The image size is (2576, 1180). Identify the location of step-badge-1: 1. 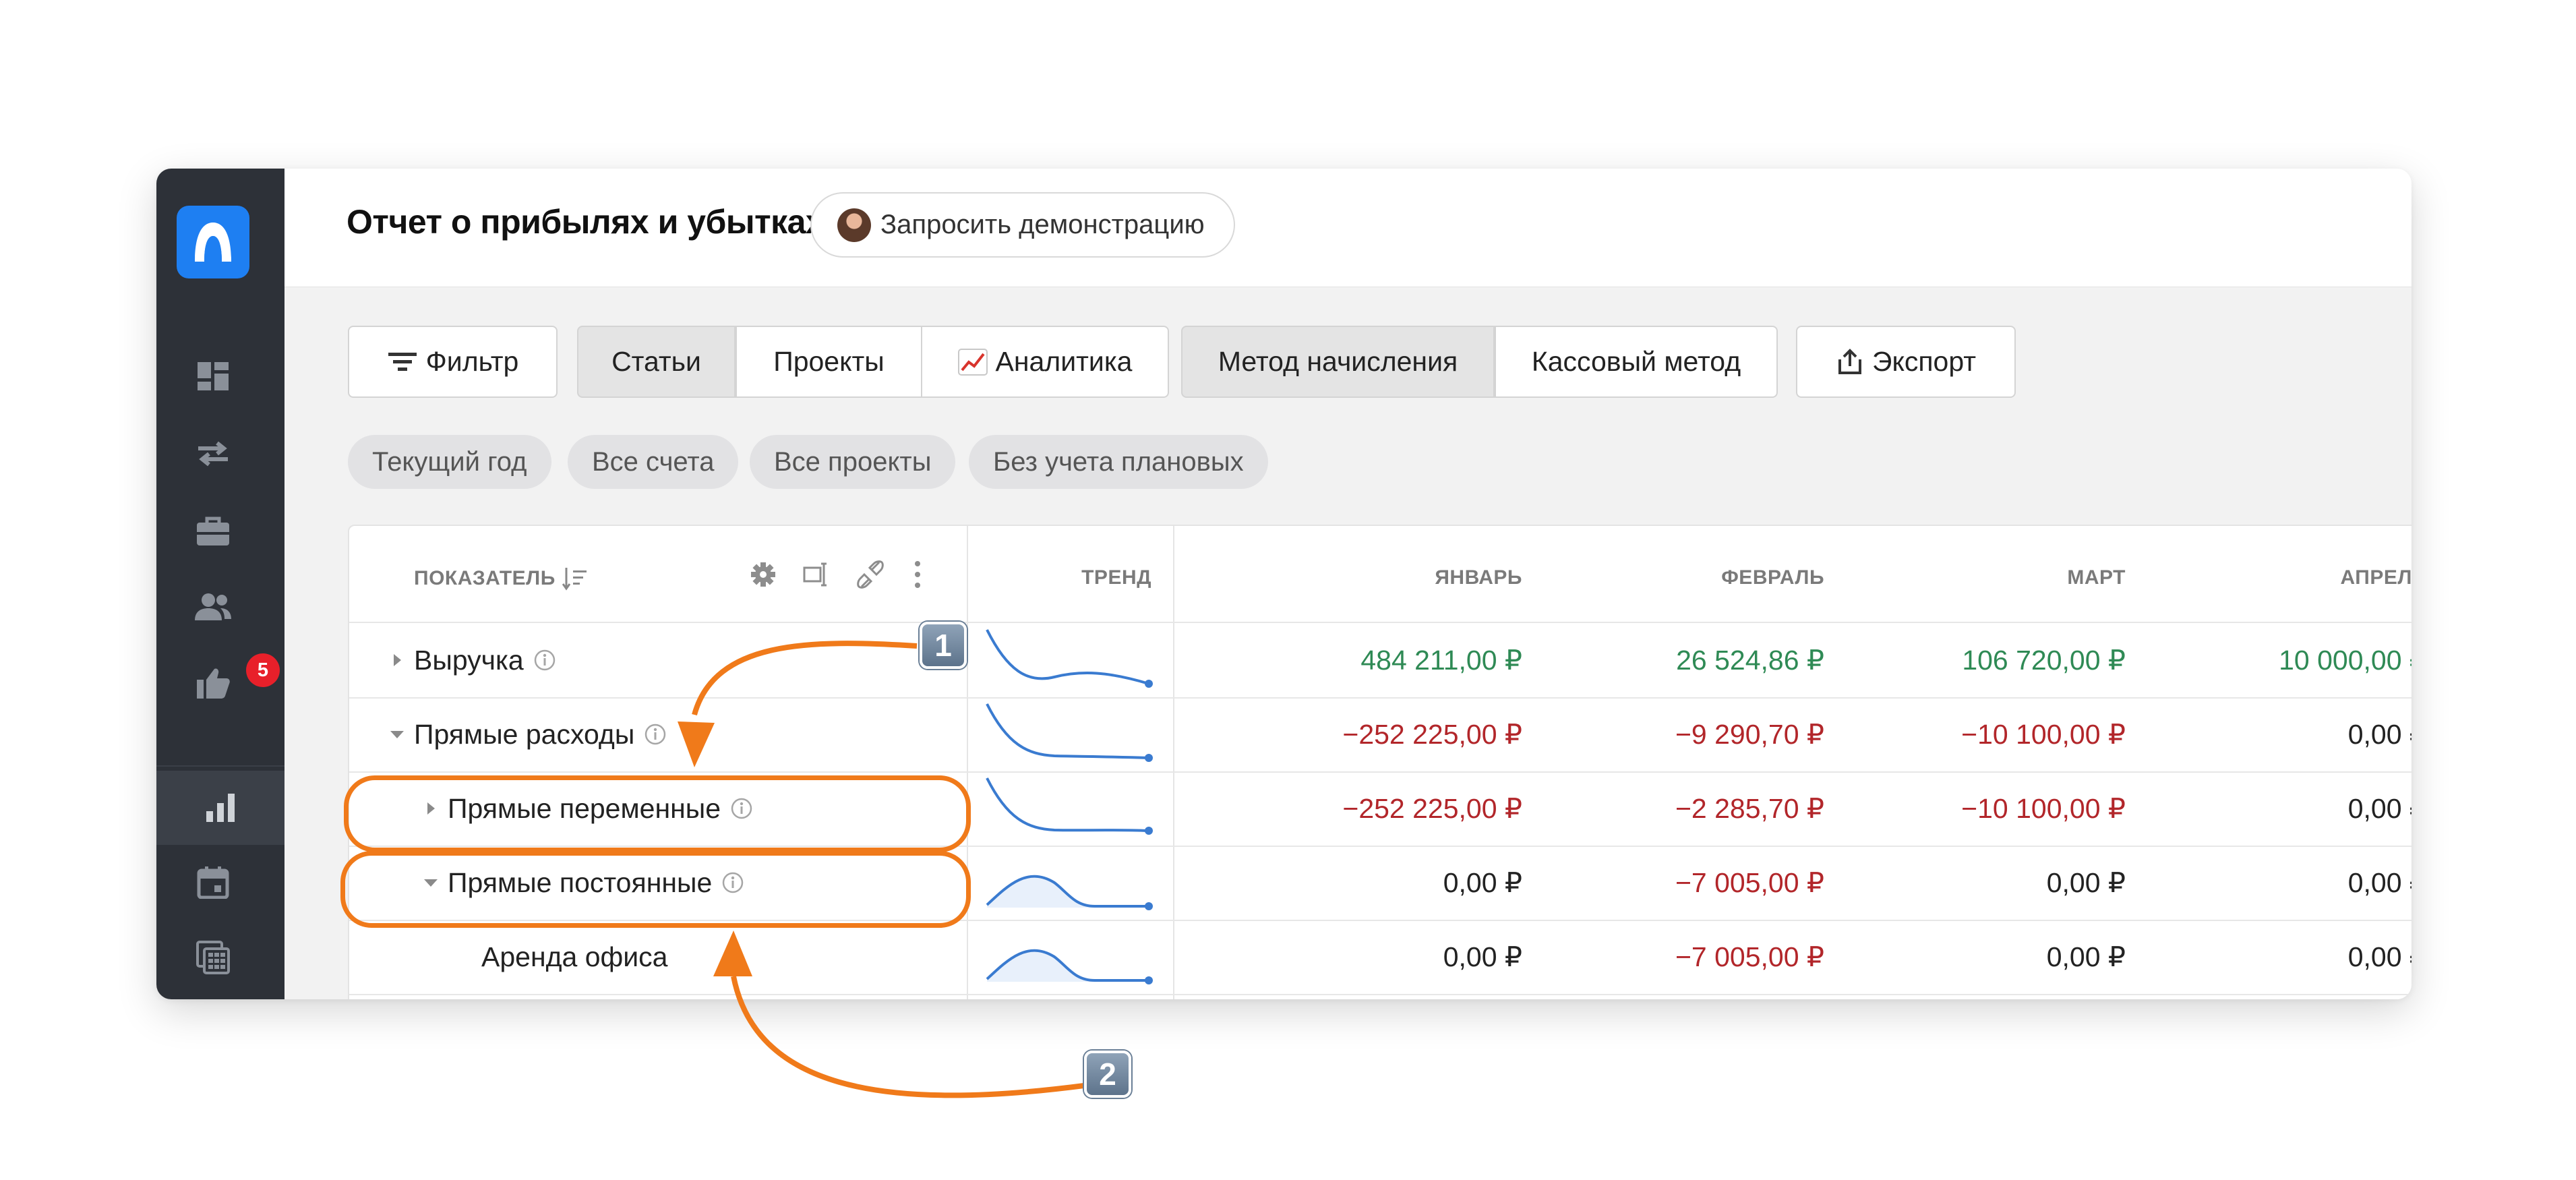
(943, 645).